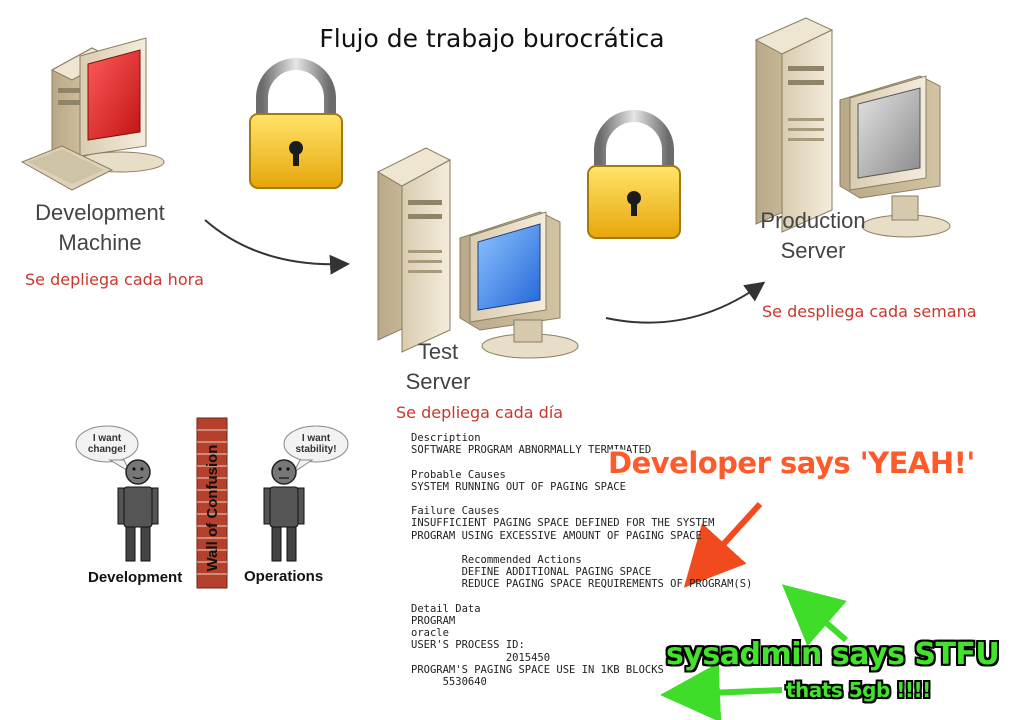 The image size is (1024, 720). I want to click on test-label-line1: Test, so click(438, 351).